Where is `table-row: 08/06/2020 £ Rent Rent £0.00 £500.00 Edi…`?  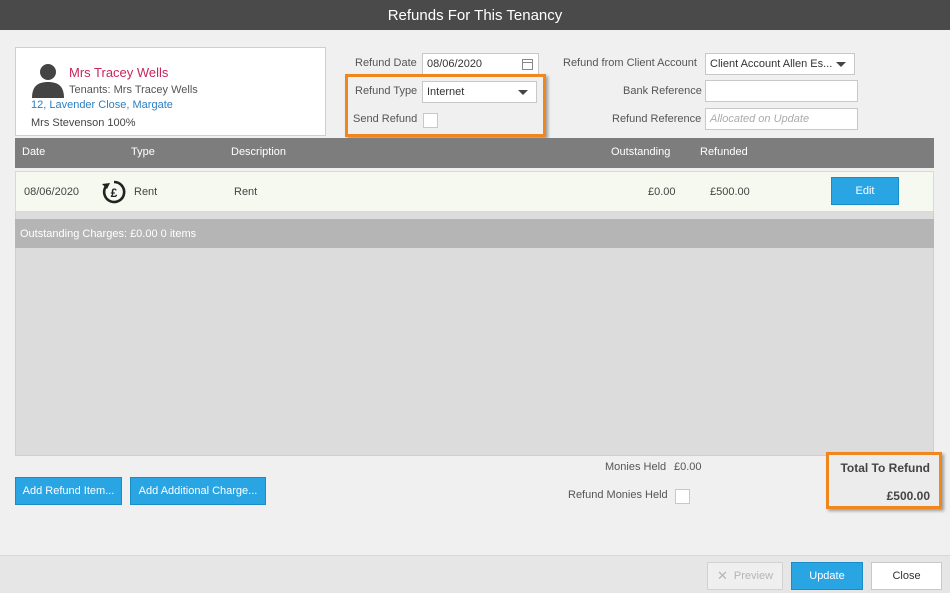 table-row: 08/06/2020 £ Rent Rent £0.00 £500.00 Edi… is located at coordinates (474, 191).